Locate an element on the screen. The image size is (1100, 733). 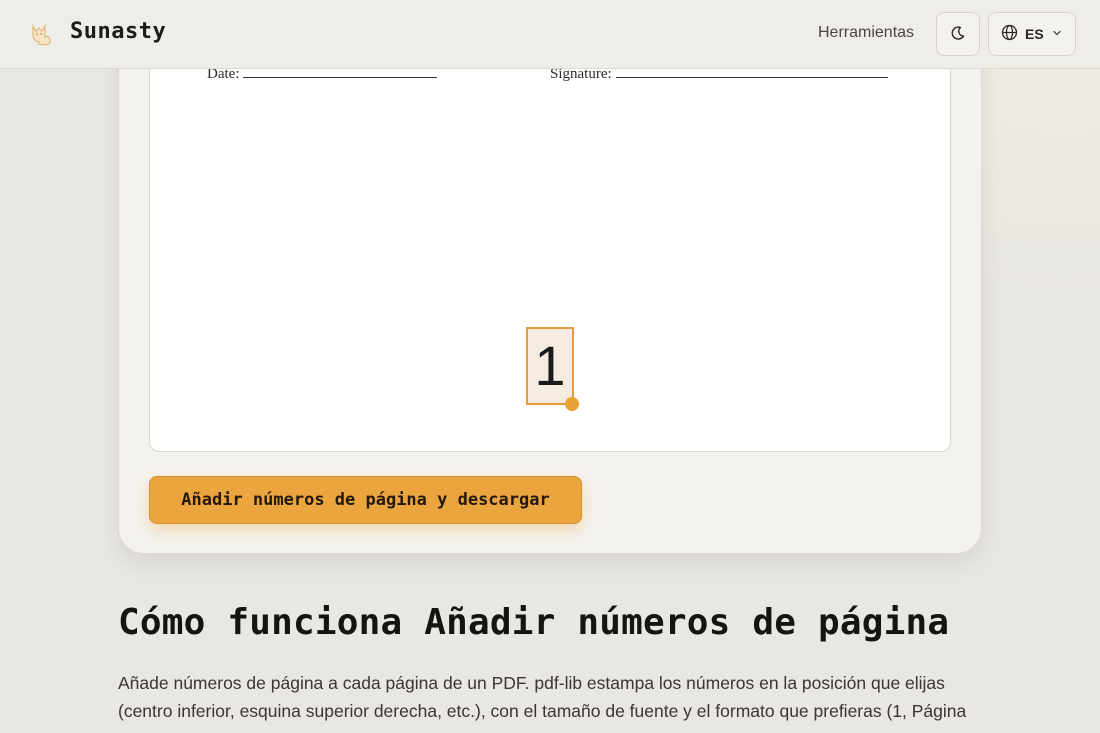
resize-handle is located at coordinates (572, 404).